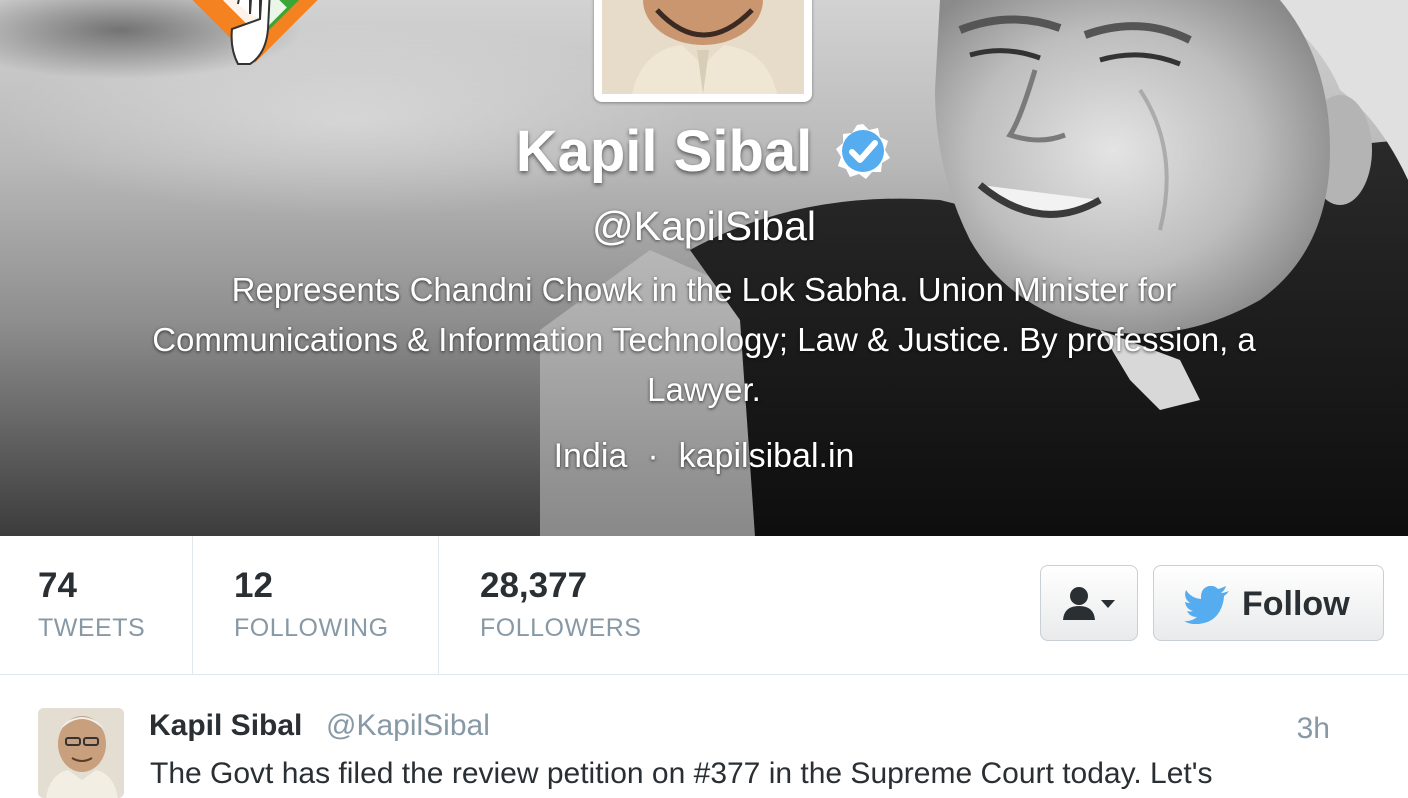 The width and height of the screenshot is (1408, 798). What do you see at coordinates (863, 153) in the screenshot?
I see `verified-badge-icon` at bounding box center [863, 153].